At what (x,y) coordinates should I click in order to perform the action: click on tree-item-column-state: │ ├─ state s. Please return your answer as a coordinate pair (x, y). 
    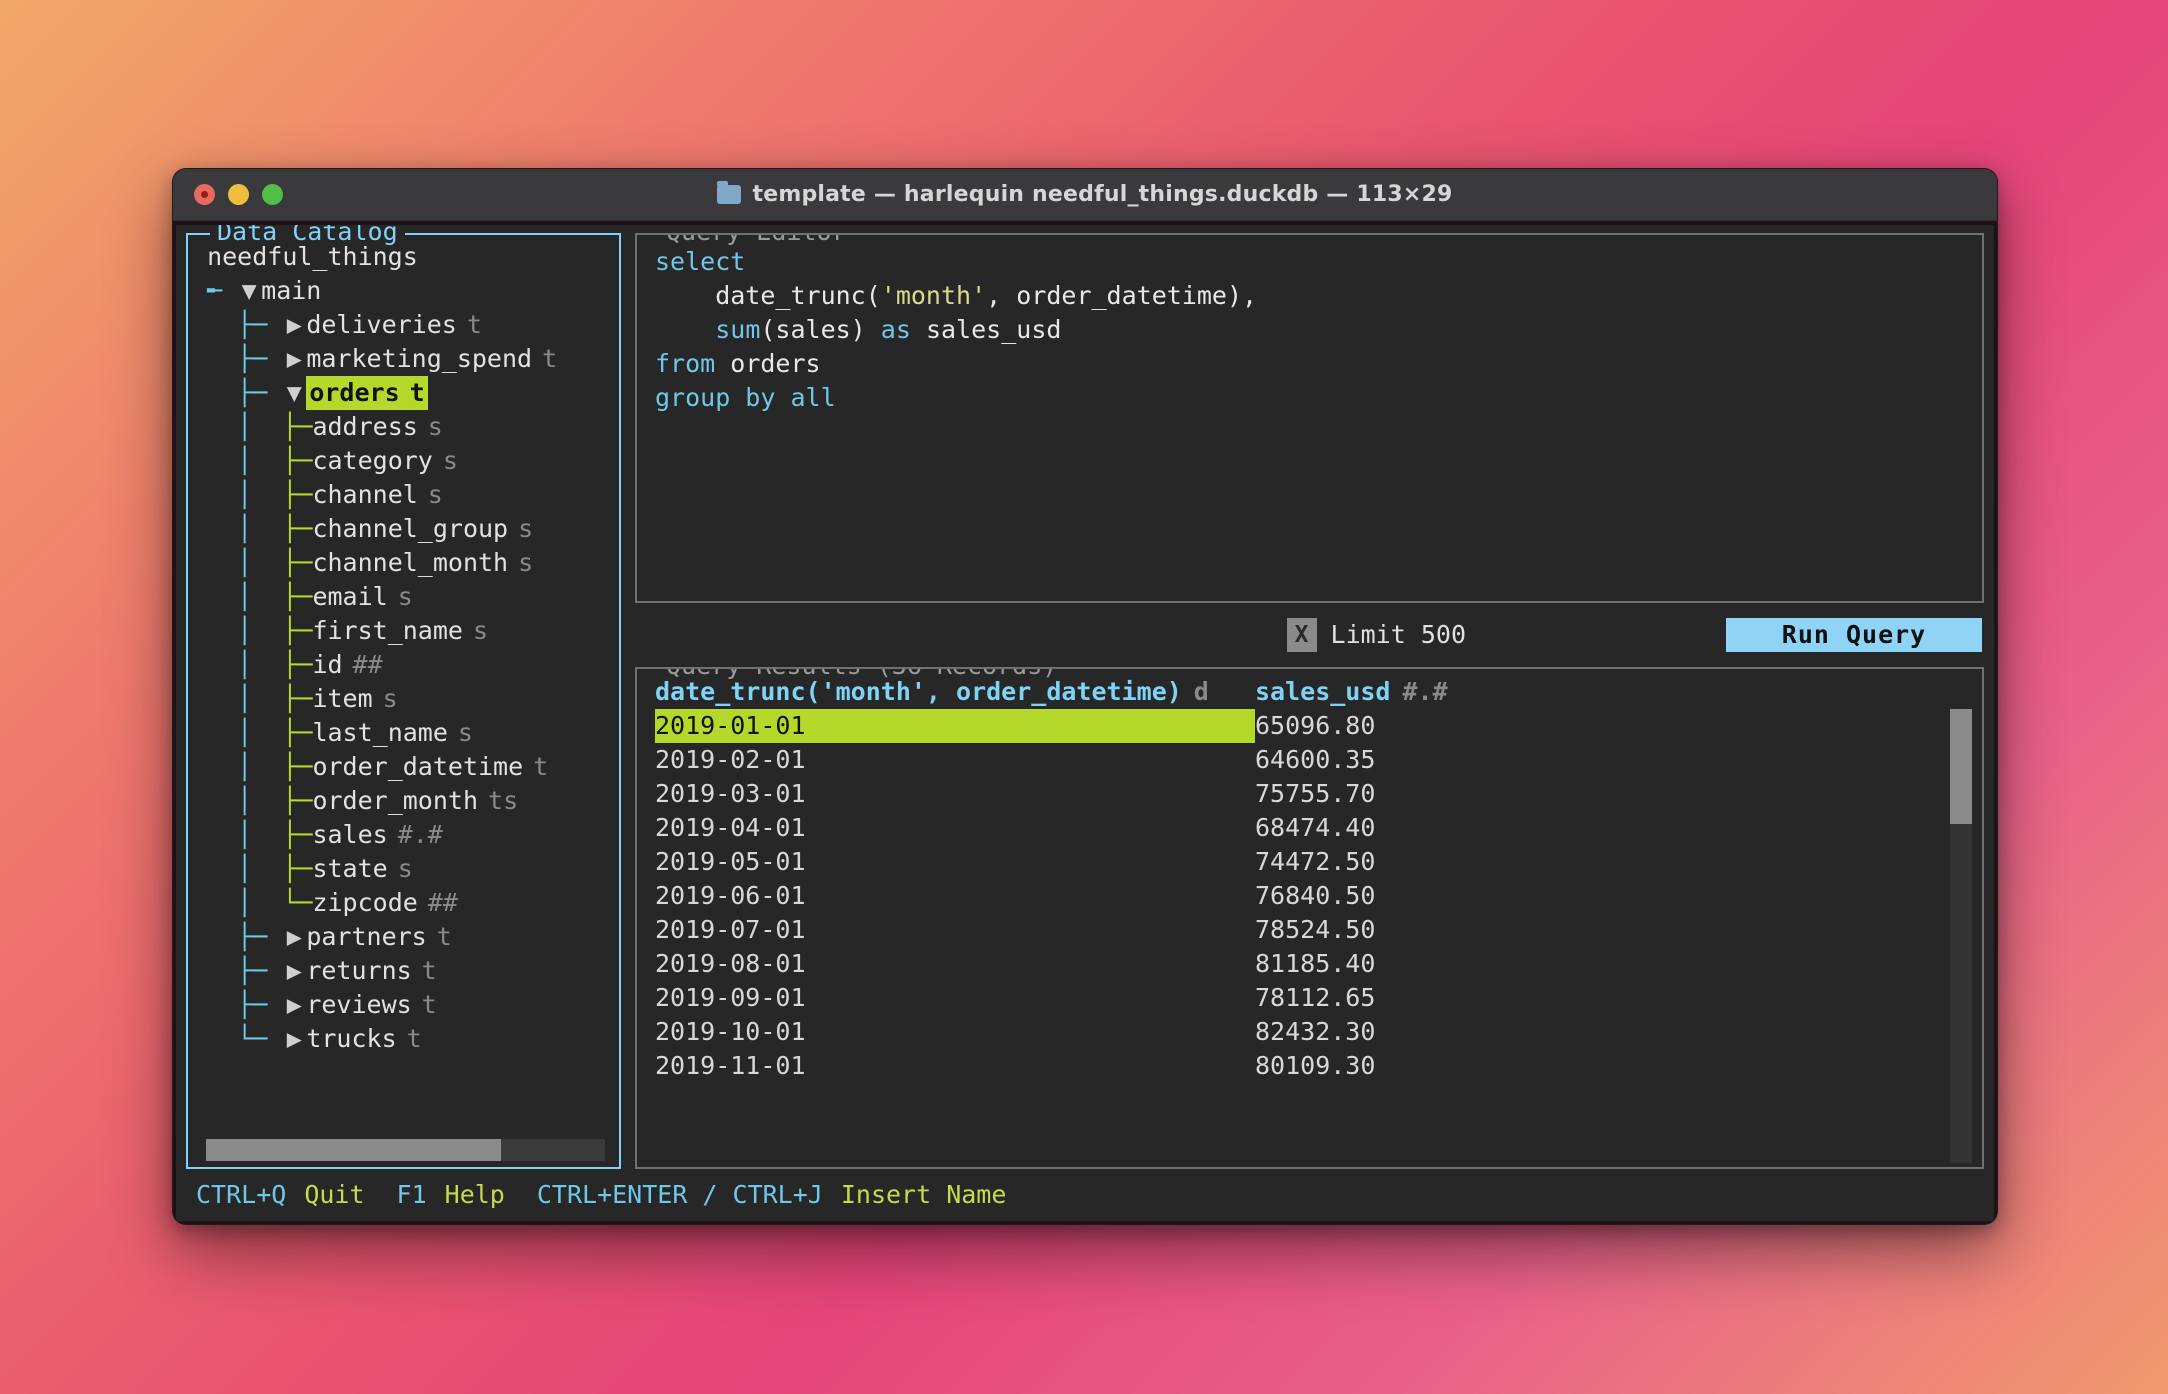
    Looking at the image, I should click on (405, 869).